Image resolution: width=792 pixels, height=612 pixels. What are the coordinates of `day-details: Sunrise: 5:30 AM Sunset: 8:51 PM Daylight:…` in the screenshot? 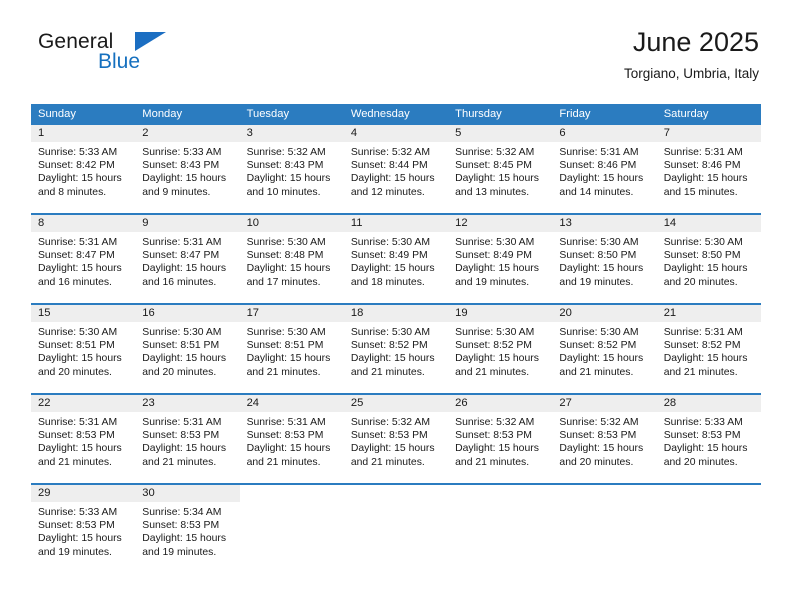 It's located at (187, 350).